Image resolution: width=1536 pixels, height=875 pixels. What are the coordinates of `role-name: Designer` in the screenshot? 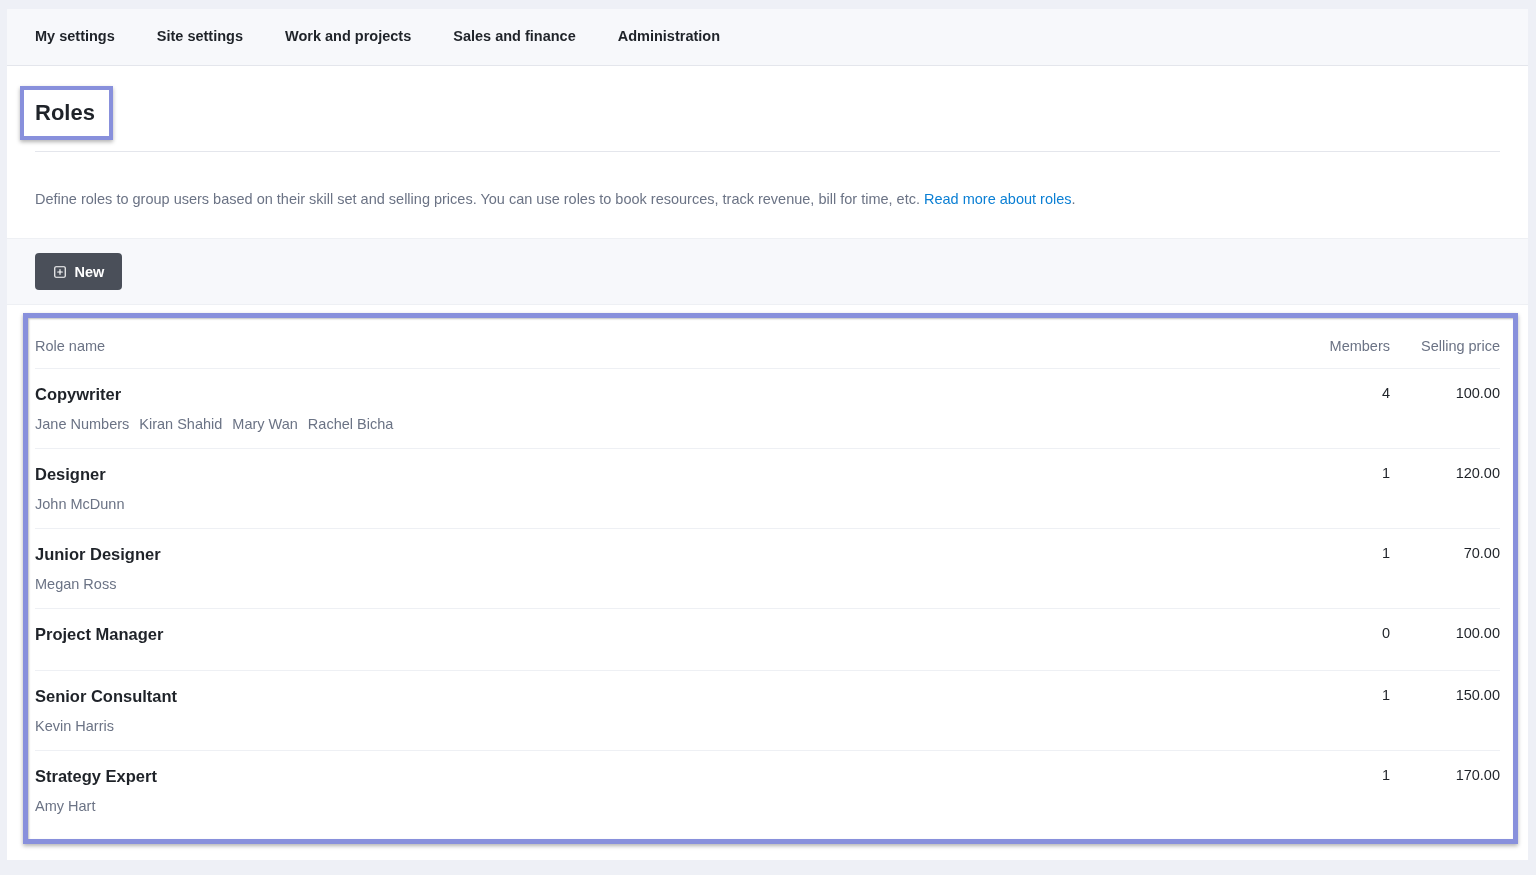 It's located at (70, 474).